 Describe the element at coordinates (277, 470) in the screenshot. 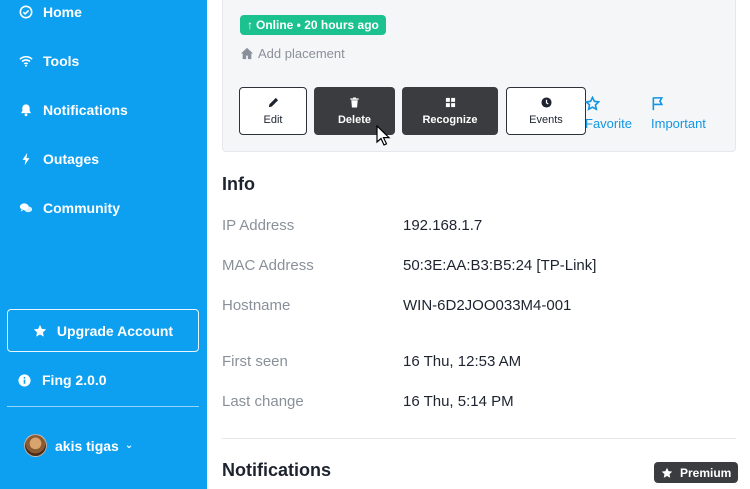

I see `notifications-section-title: Notifications` at that location.